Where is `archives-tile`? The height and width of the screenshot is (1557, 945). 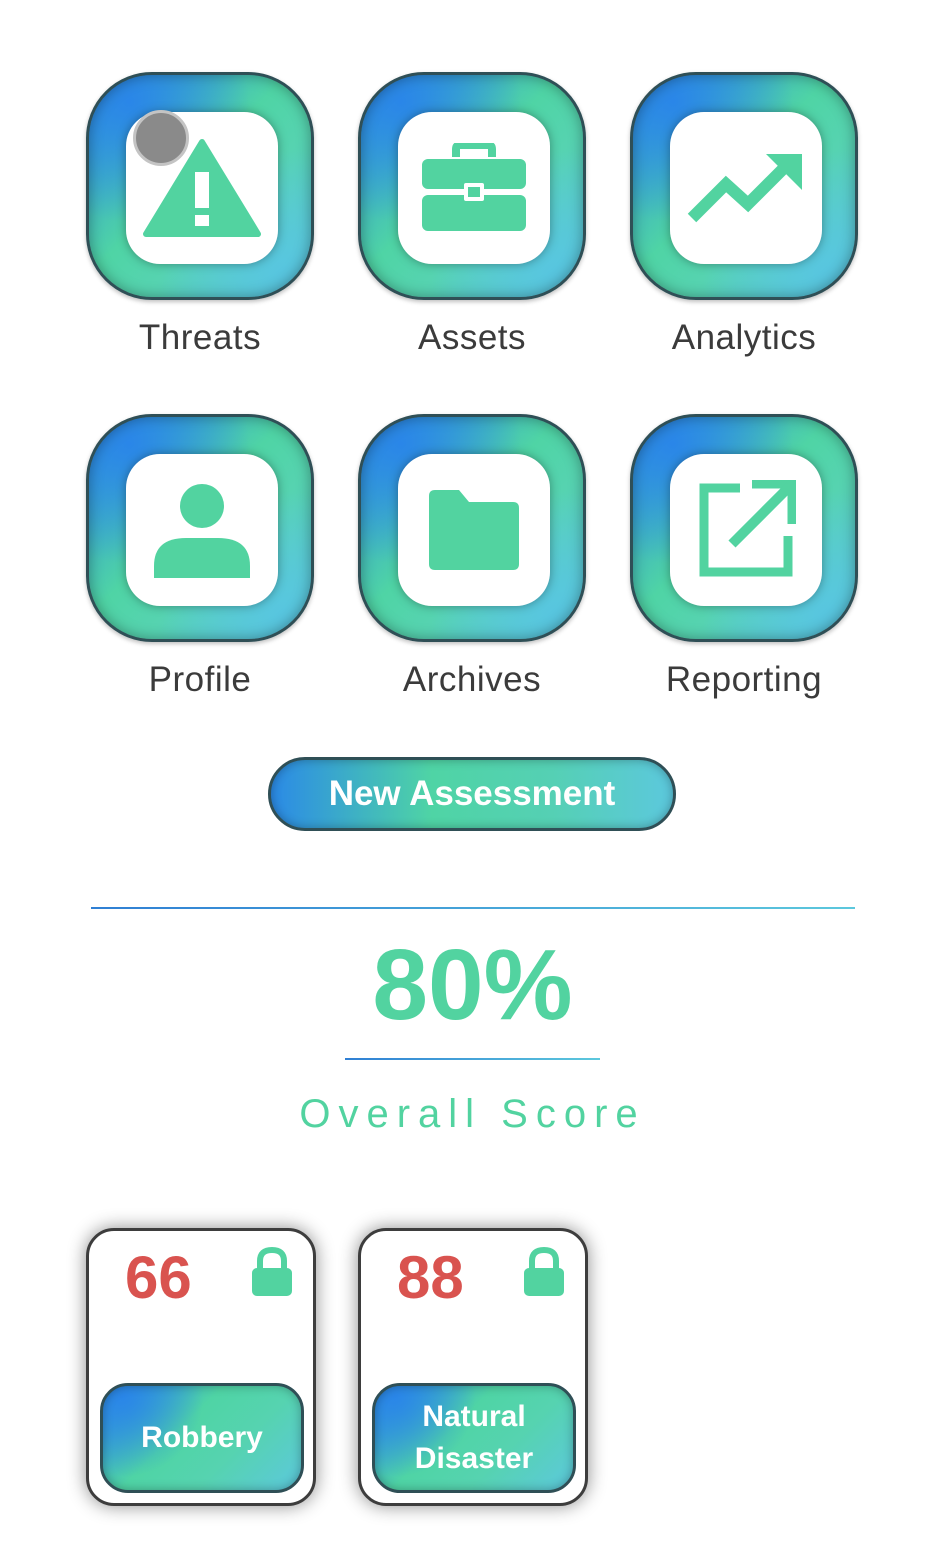 archives-tile is located at coordinates (472, 528).